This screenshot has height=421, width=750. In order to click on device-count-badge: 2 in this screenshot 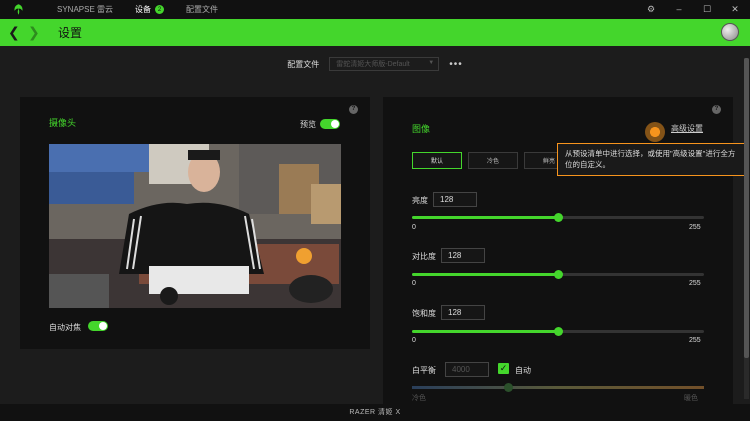, I will do `click(160, 9)`.